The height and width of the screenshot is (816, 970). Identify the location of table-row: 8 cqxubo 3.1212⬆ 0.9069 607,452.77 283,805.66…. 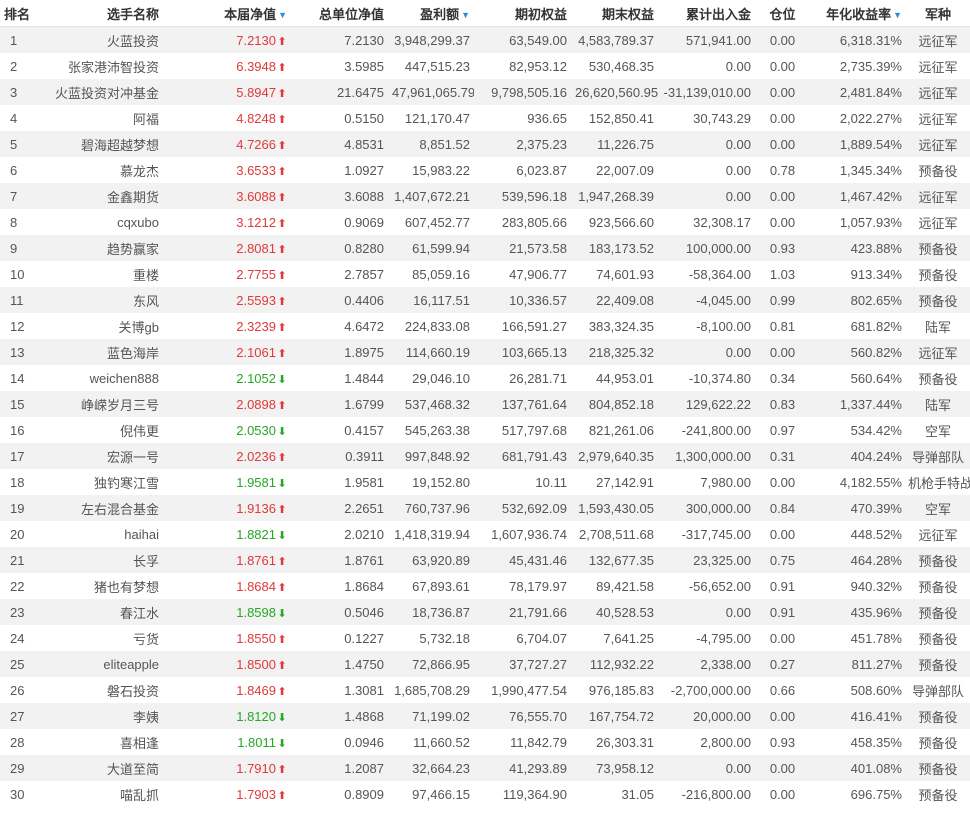
(485, 222).